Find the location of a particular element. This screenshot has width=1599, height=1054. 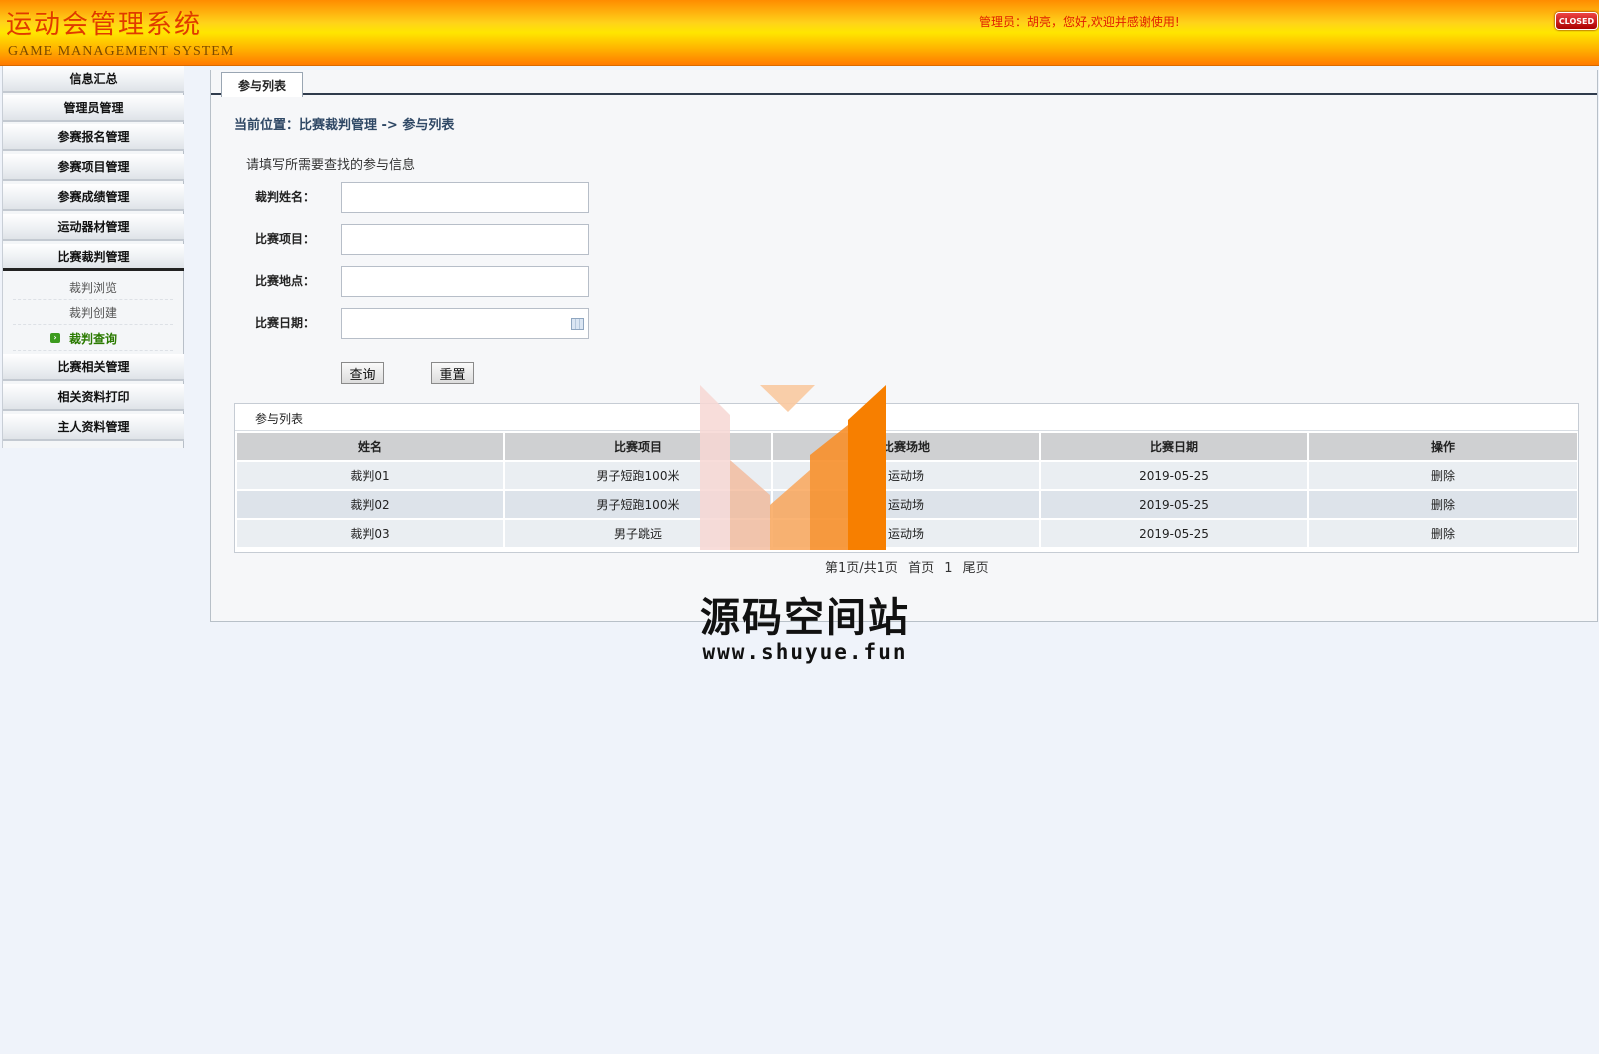

column-header-venue: 比赛场地 is located at coordinates (907, 446).